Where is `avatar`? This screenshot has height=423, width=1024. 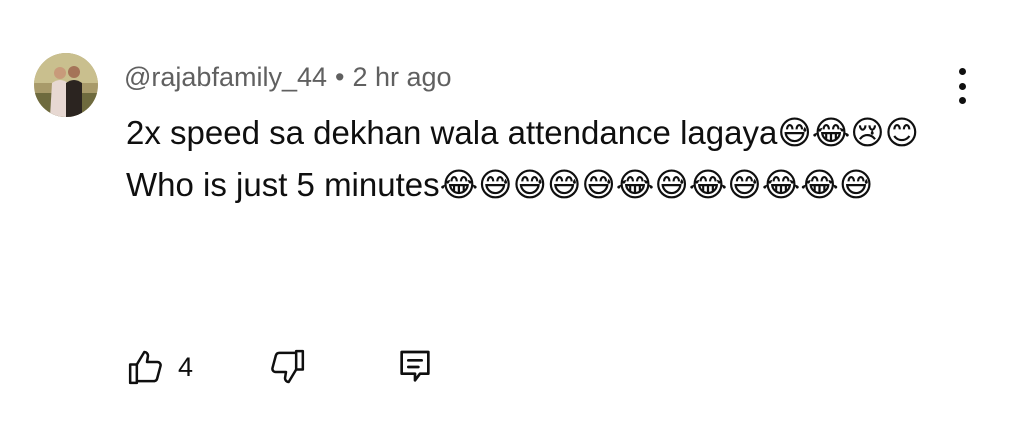
avatar is located at coordinates (66, 85).